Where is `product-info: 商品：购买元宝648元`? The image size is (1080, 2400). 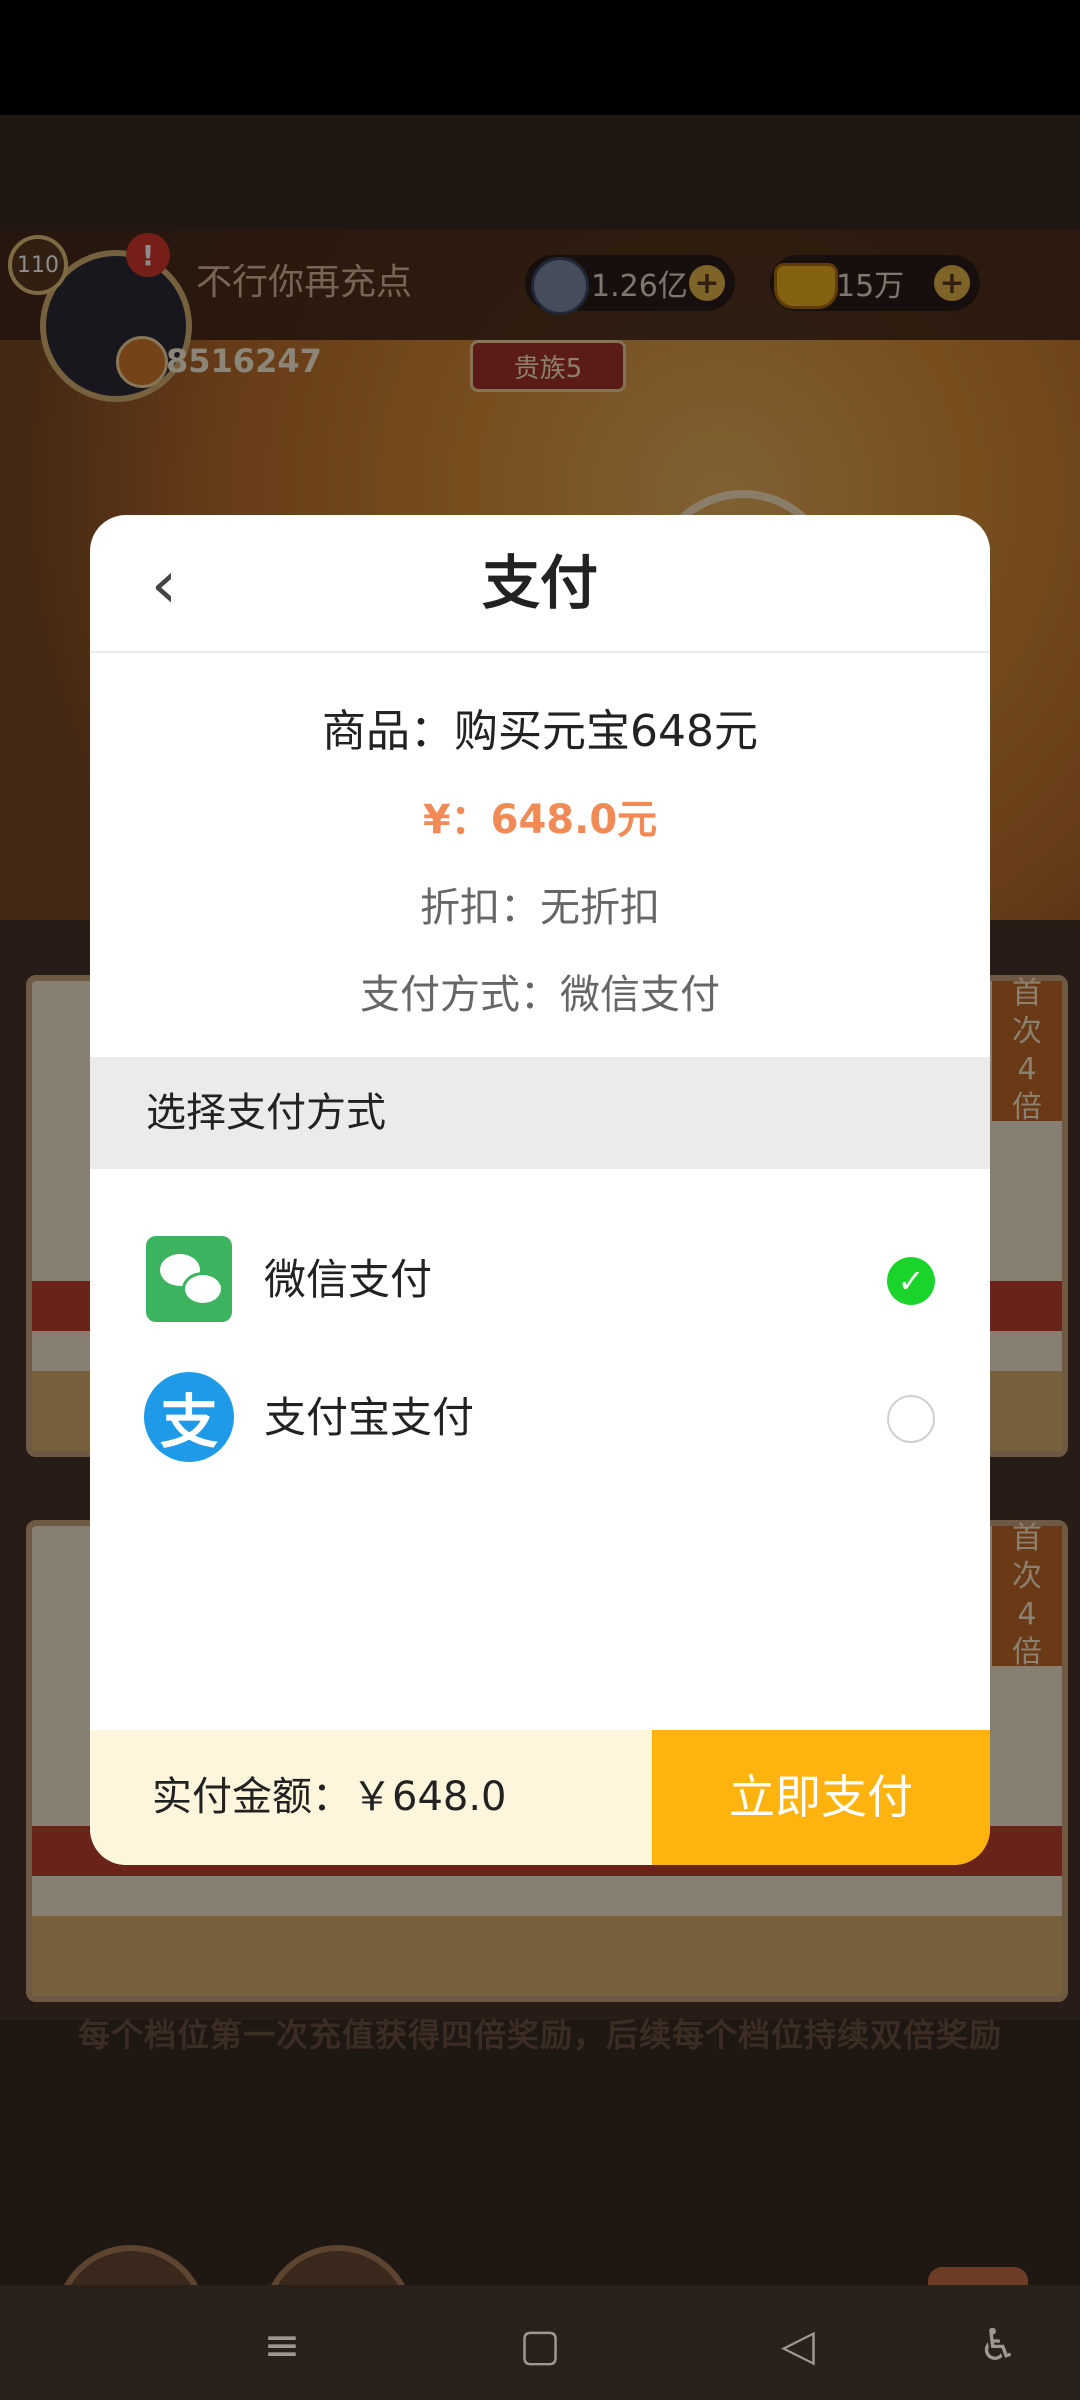 product-info: 商品：购买元宝648元 is located at coordinates (540, 731).